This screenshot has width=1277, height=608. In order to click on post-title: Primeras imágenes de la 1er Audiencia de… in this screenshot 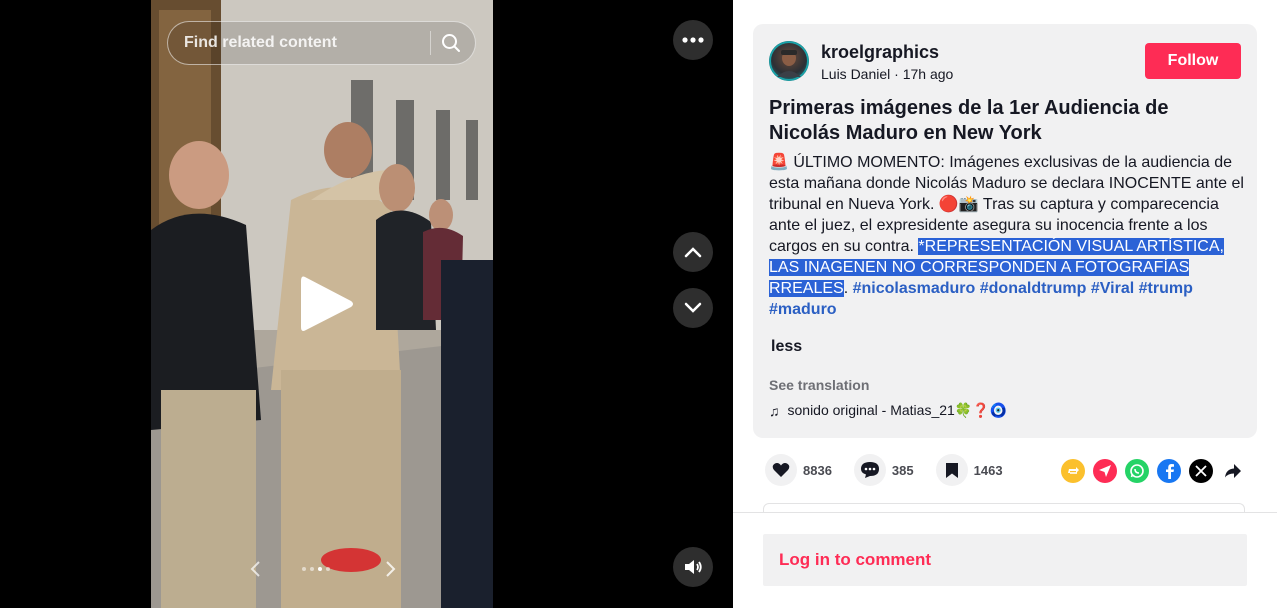, I will do `click(969, 120)`.